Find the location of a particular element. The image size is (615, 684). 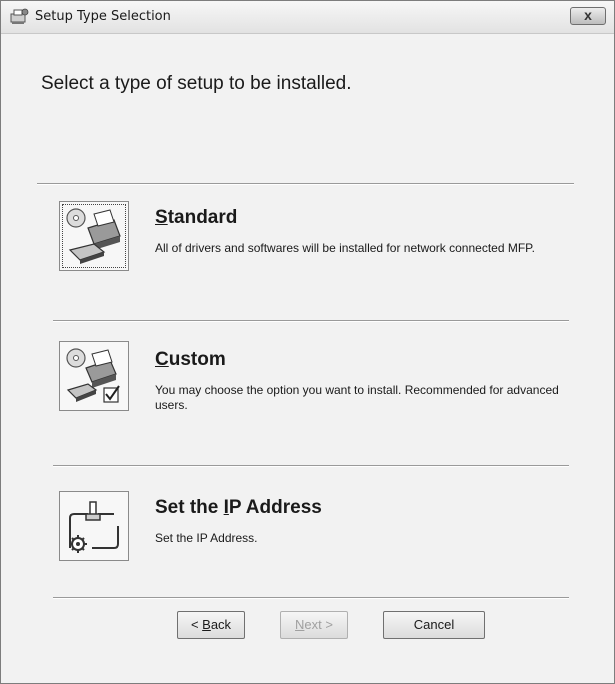

close-icon: x is located at coordinates (588, 15).